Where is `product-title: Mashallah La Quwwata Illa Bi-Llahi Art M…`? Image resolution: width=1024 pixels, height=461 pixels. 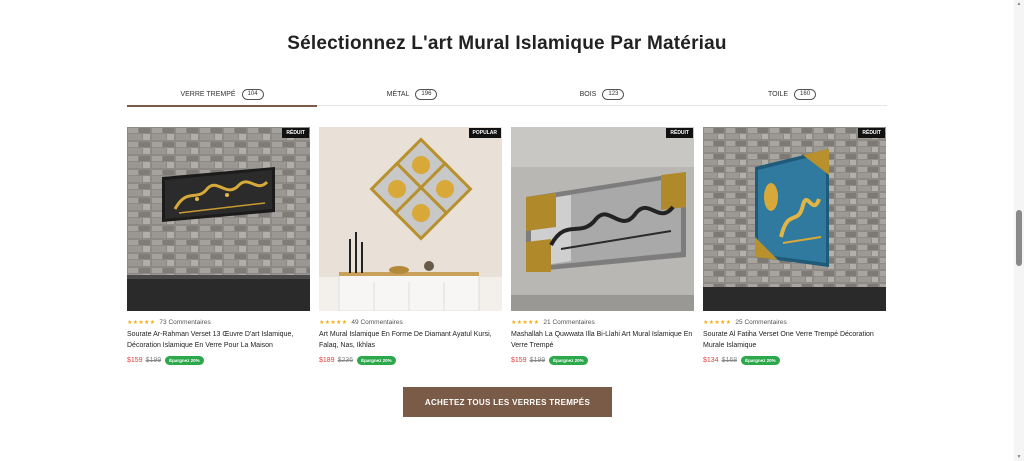 product-title: Mashallah La Quwwata Illa Bi-Llahi Art M… is located at coordinates (602, 341).